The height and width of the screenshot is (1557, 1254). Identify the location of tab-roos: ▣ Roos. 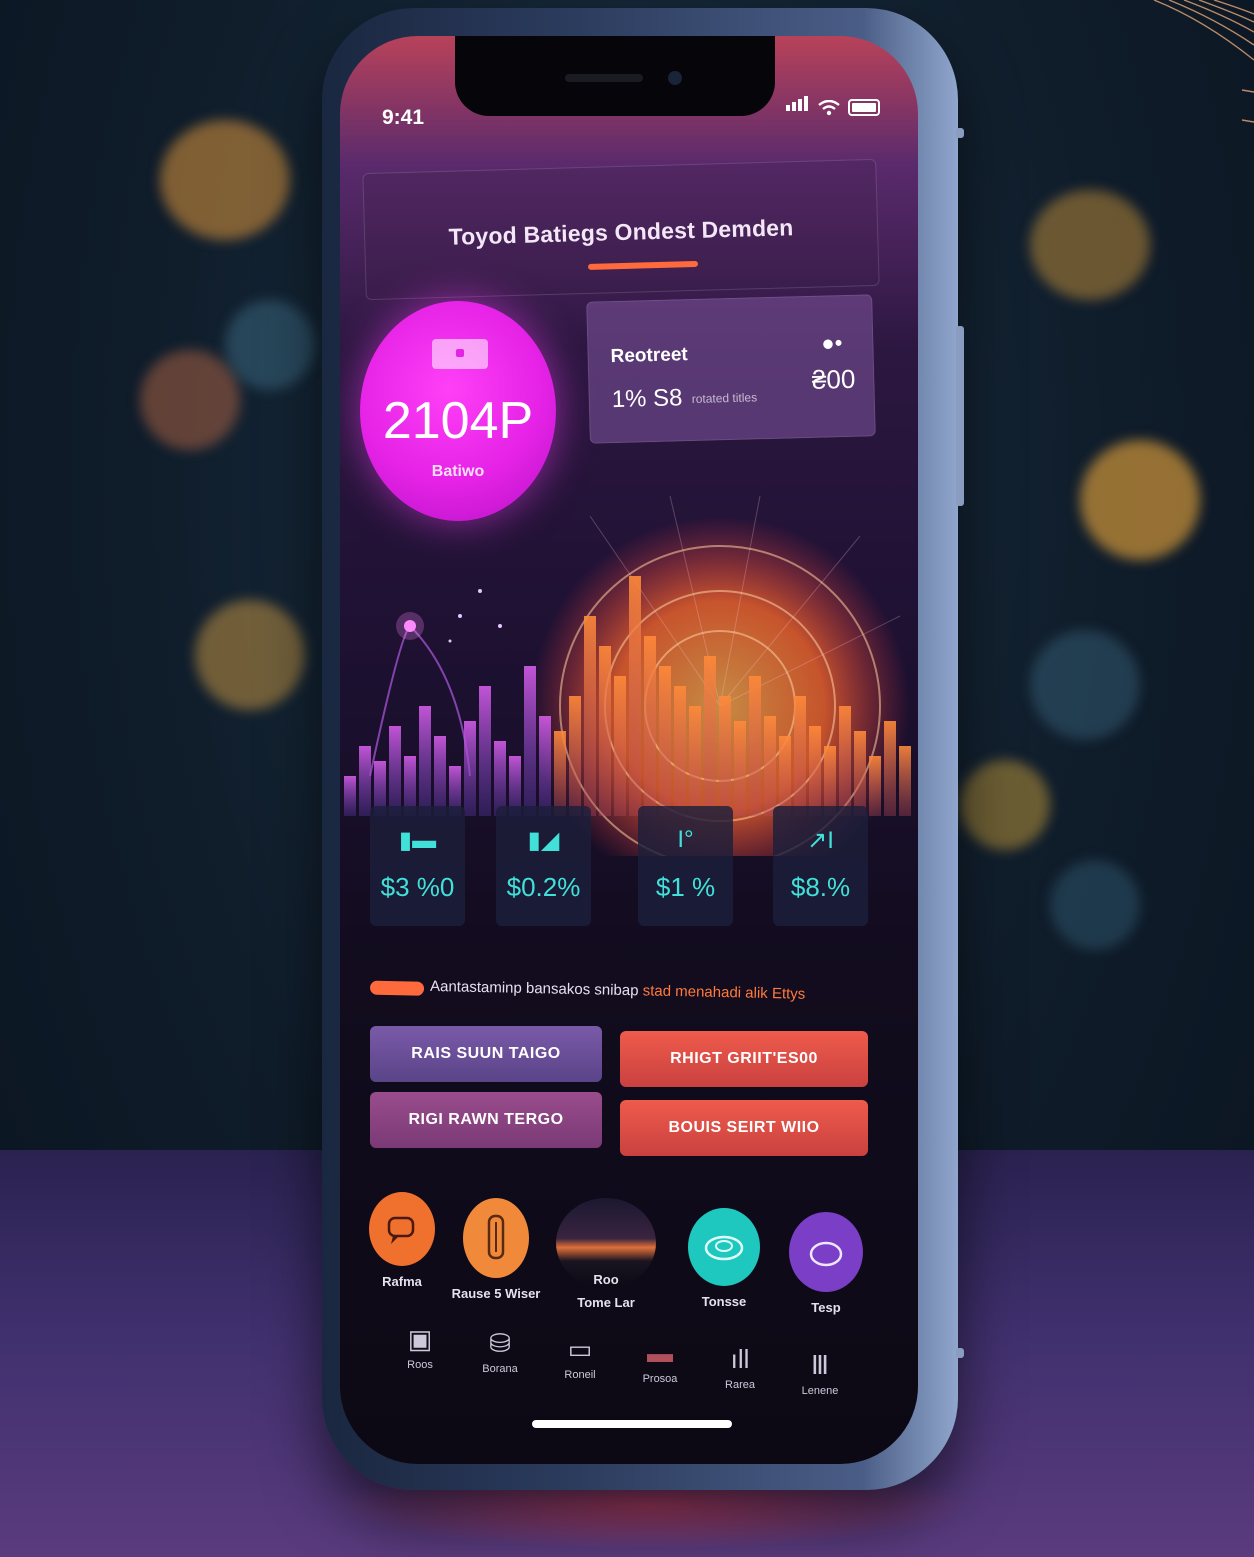
(420, 1347).